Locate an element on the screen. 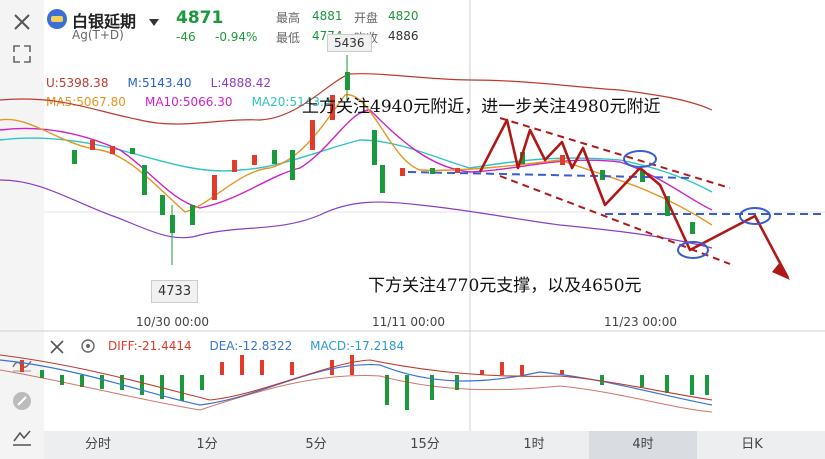 The height and width of the screenshot is (459, 825). macd-legend: DIFF:-21.4414 DEA:-12.8322 MACD:-17.2184 is located at coordinates (256, 346).